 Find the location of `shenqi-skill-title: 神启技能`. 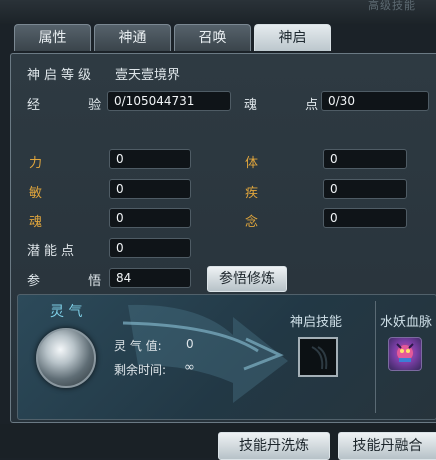

shenqi-skill-title: 神启技能 is located at coordinates (316, 322).